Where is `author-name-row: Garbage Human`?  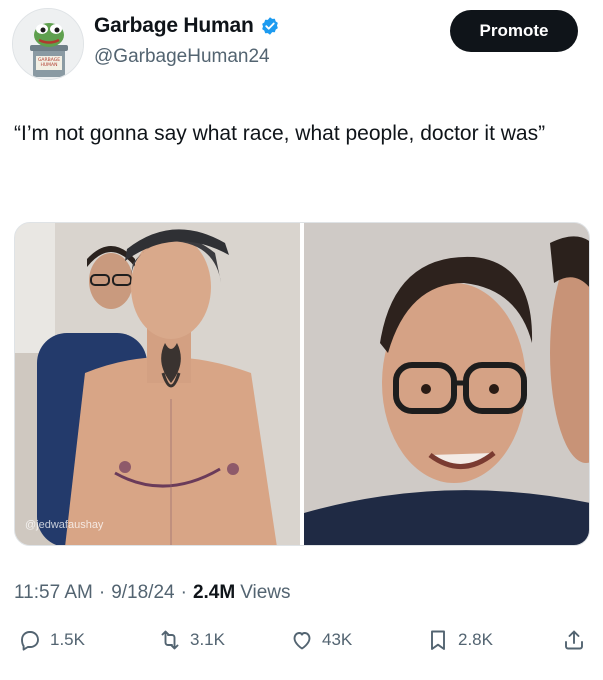 author-name-row: Garbage Human is located at coordinates (187, 26).